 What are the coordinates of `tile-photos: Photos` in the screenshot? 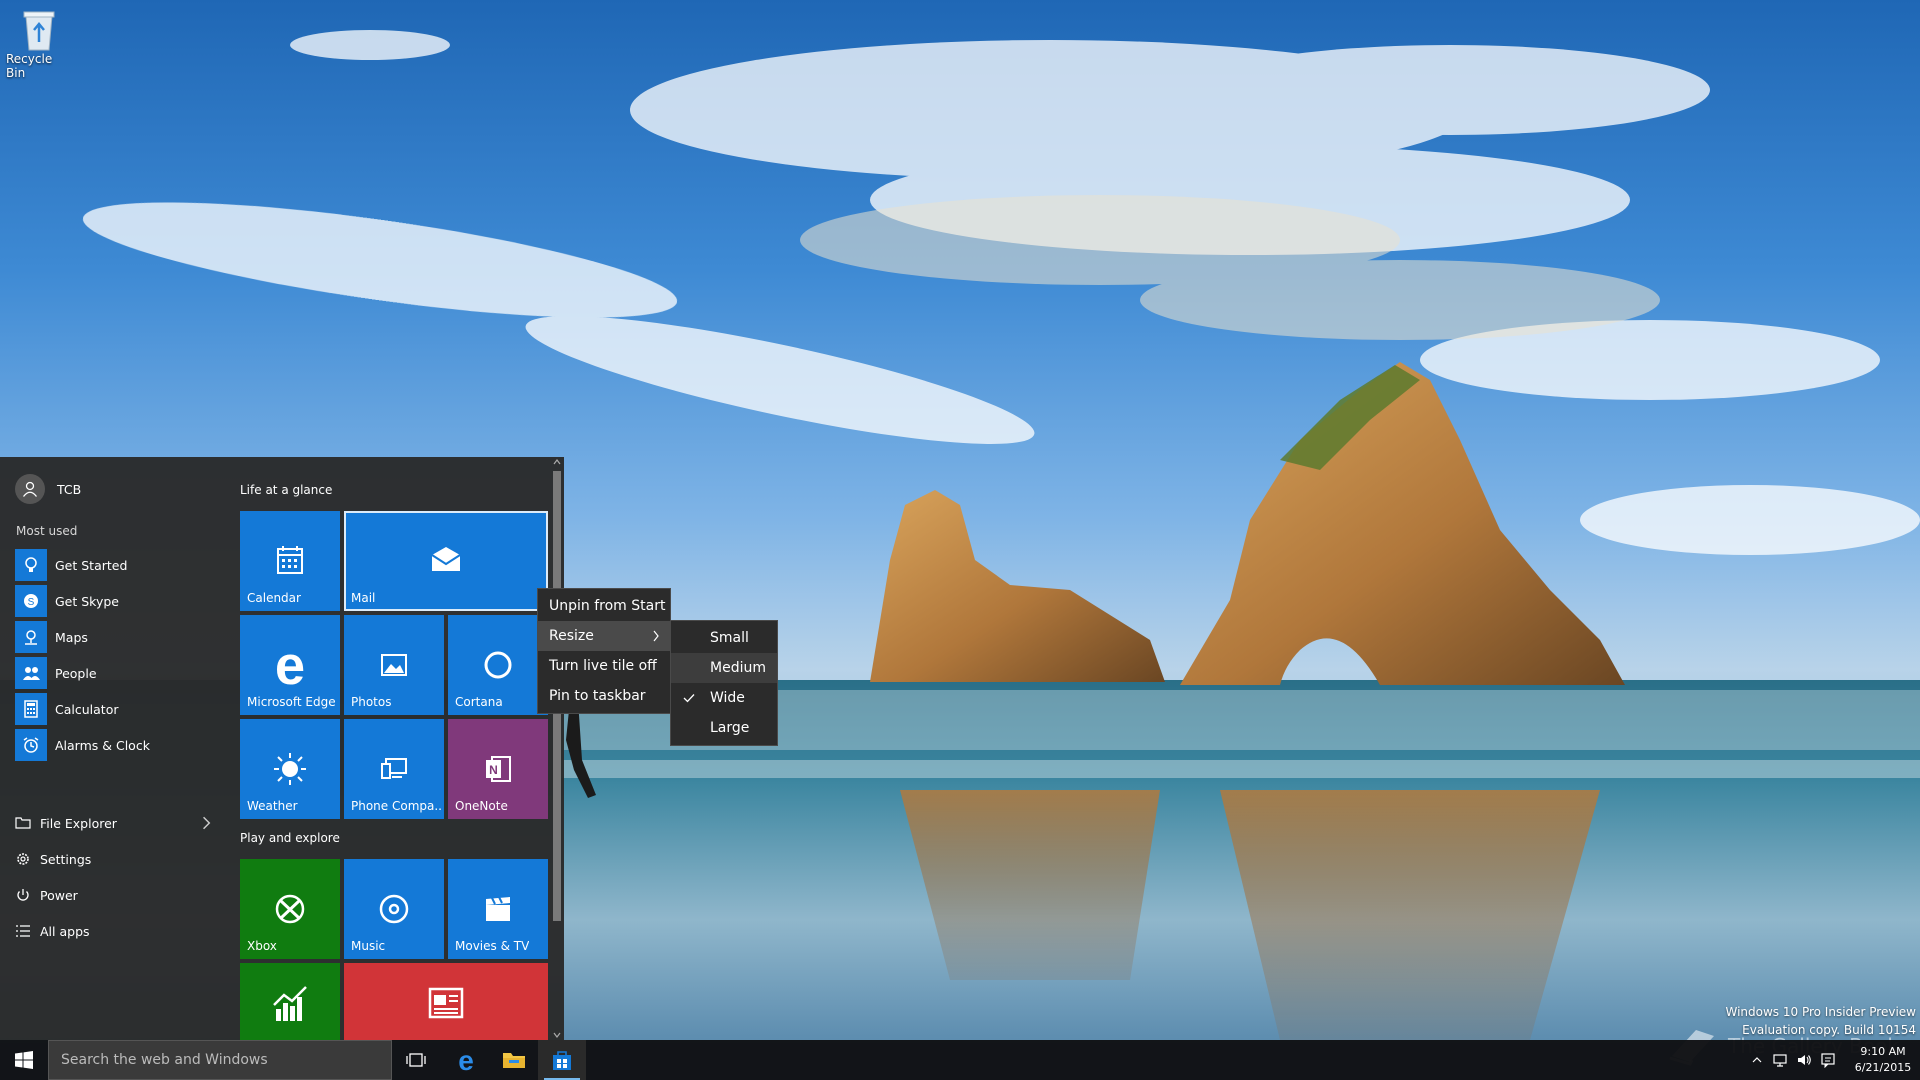 It's located at (394, 665).